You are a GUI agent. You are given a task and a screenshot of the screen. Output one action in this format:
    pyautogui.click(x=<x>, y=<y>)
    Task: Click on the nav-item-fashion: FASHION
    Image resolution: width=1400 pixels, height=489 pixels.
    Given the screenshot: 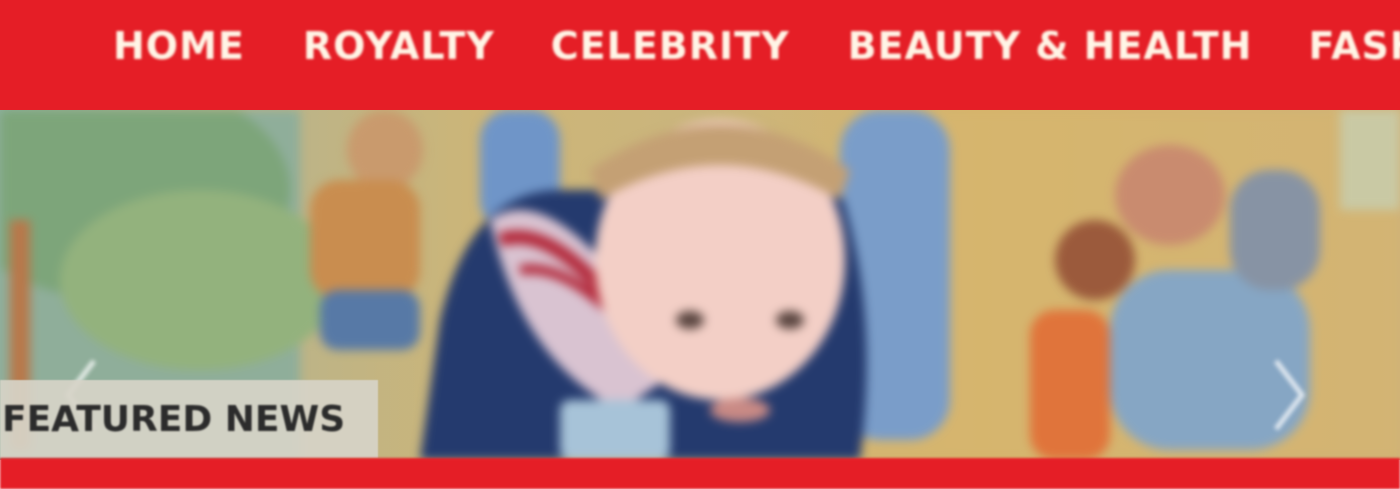 What is the action you would take?
    pyautogui.click(x=1354, y=46)
    